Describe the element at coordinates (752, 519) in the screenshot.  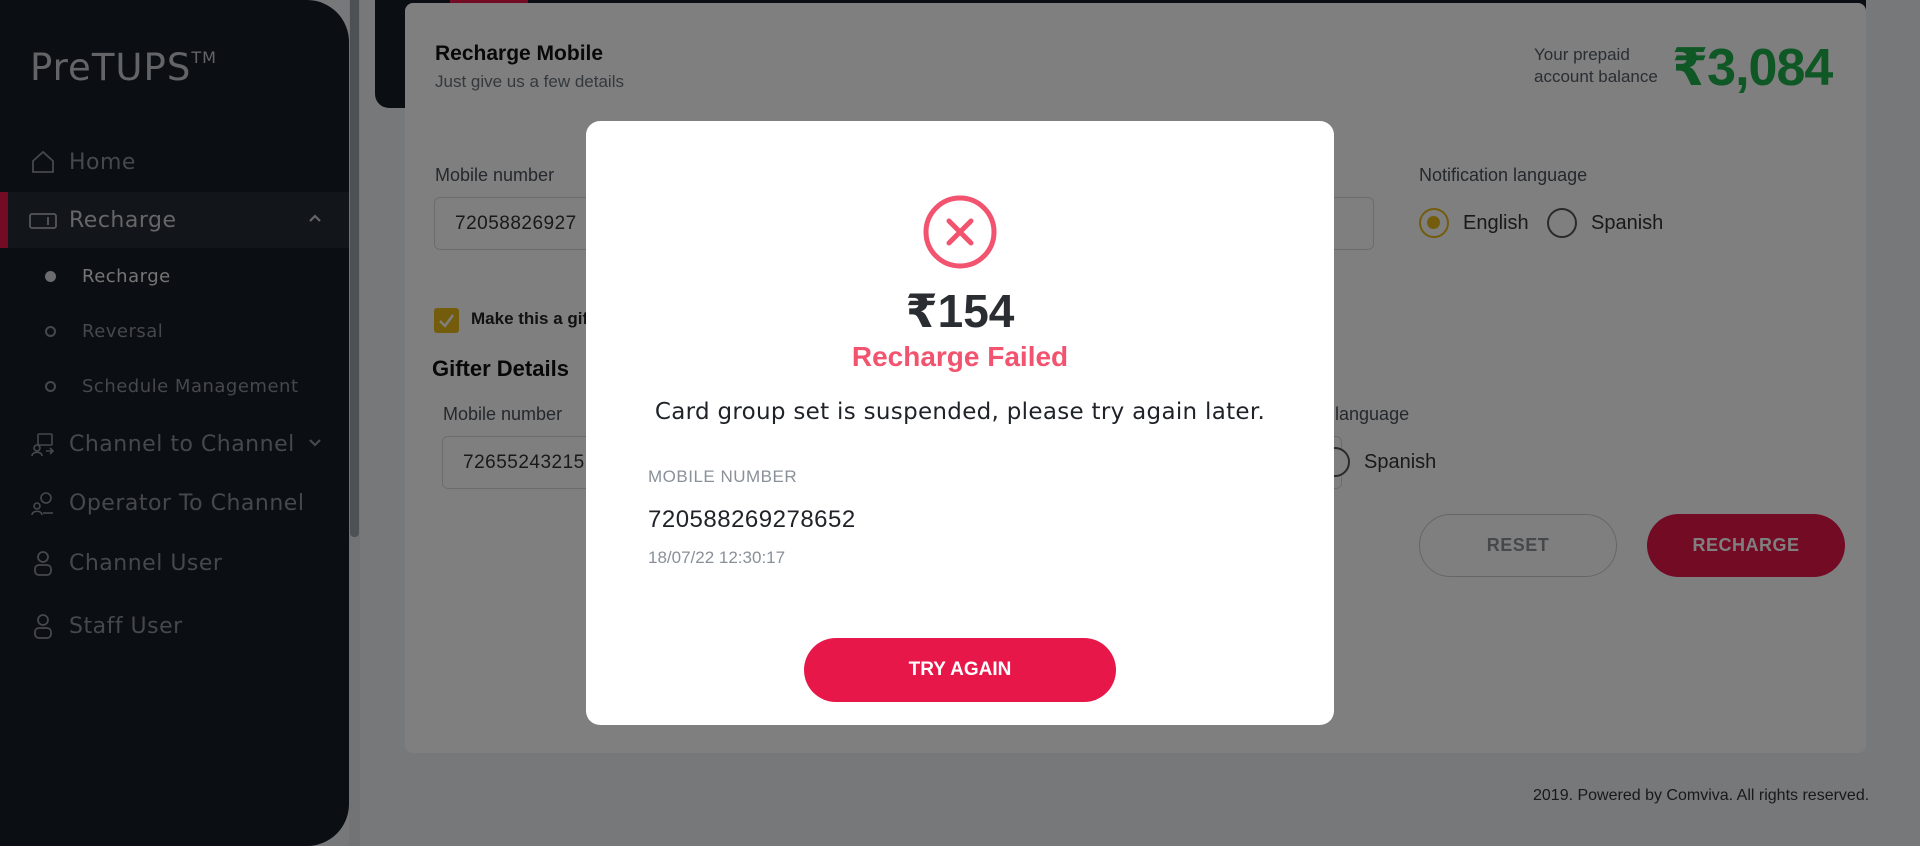
I see `mobile-number-value: 720588269278652` at that location.